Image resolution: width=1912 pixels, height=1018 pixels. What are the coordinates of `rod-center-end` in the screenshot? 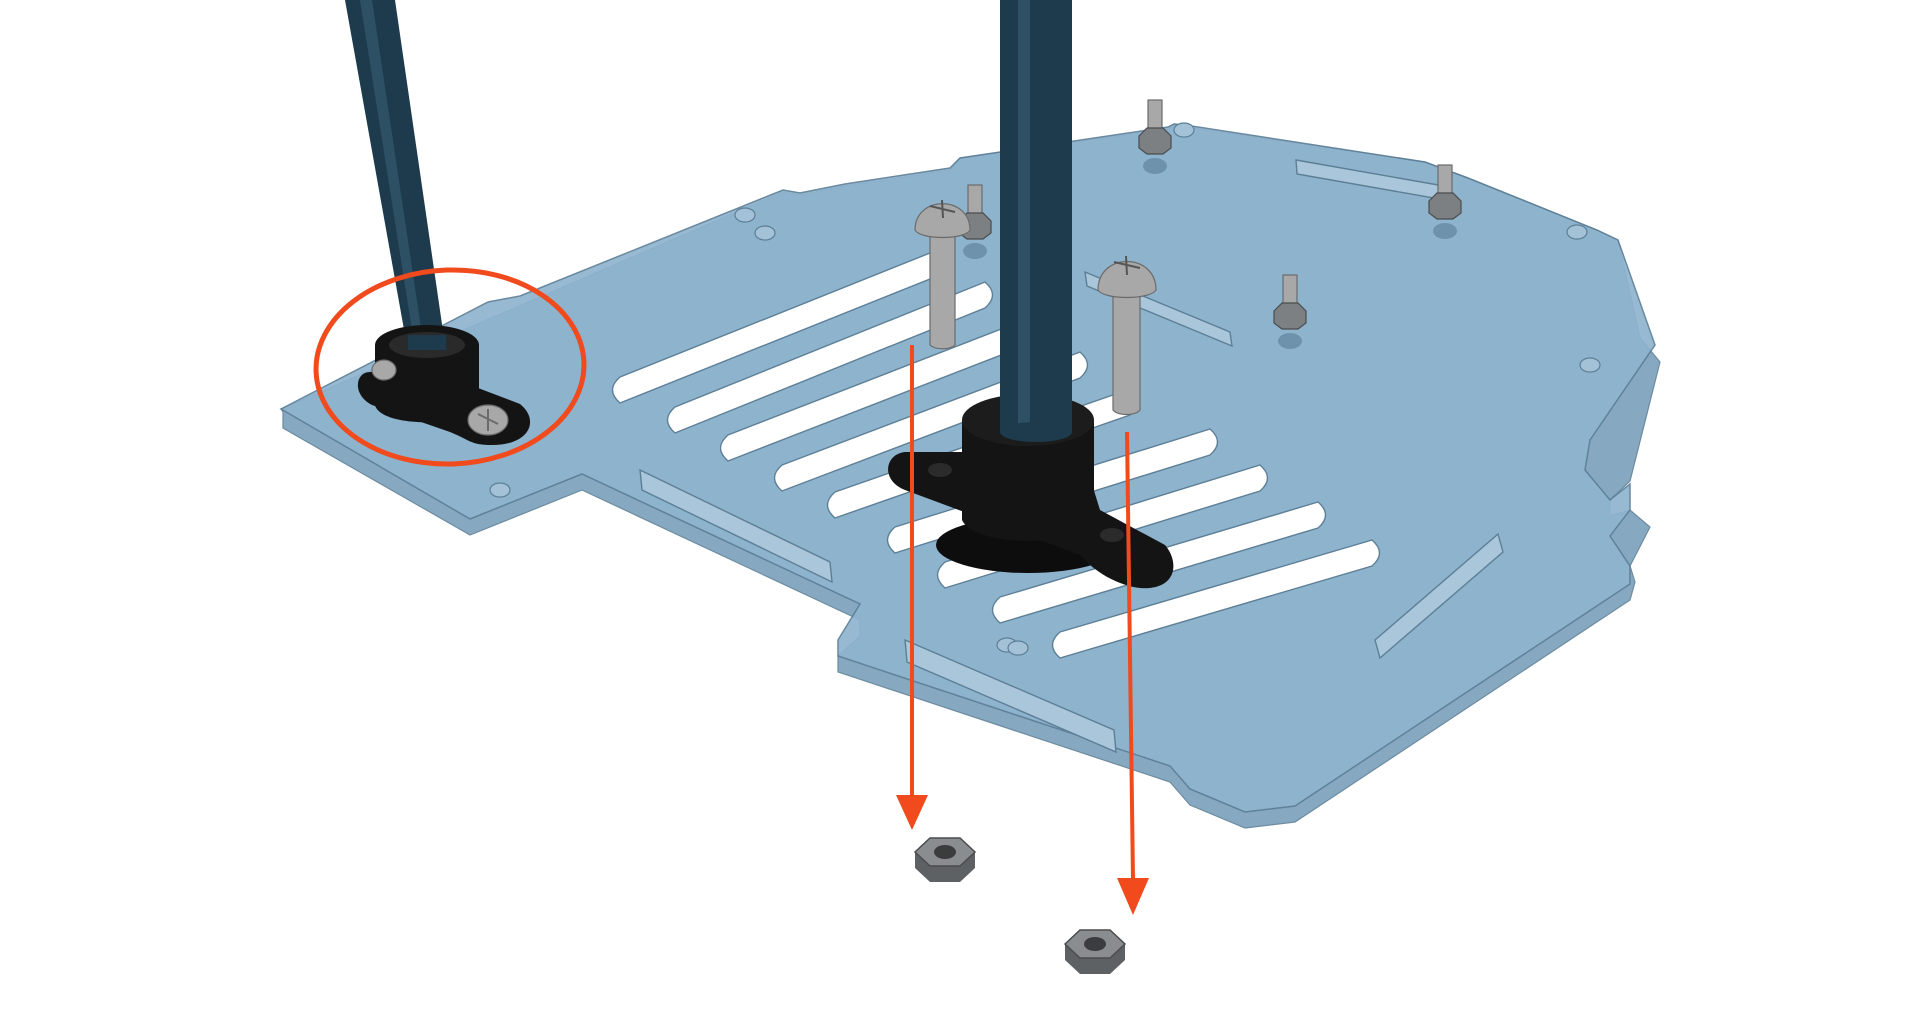 It's located at (1036, 432).